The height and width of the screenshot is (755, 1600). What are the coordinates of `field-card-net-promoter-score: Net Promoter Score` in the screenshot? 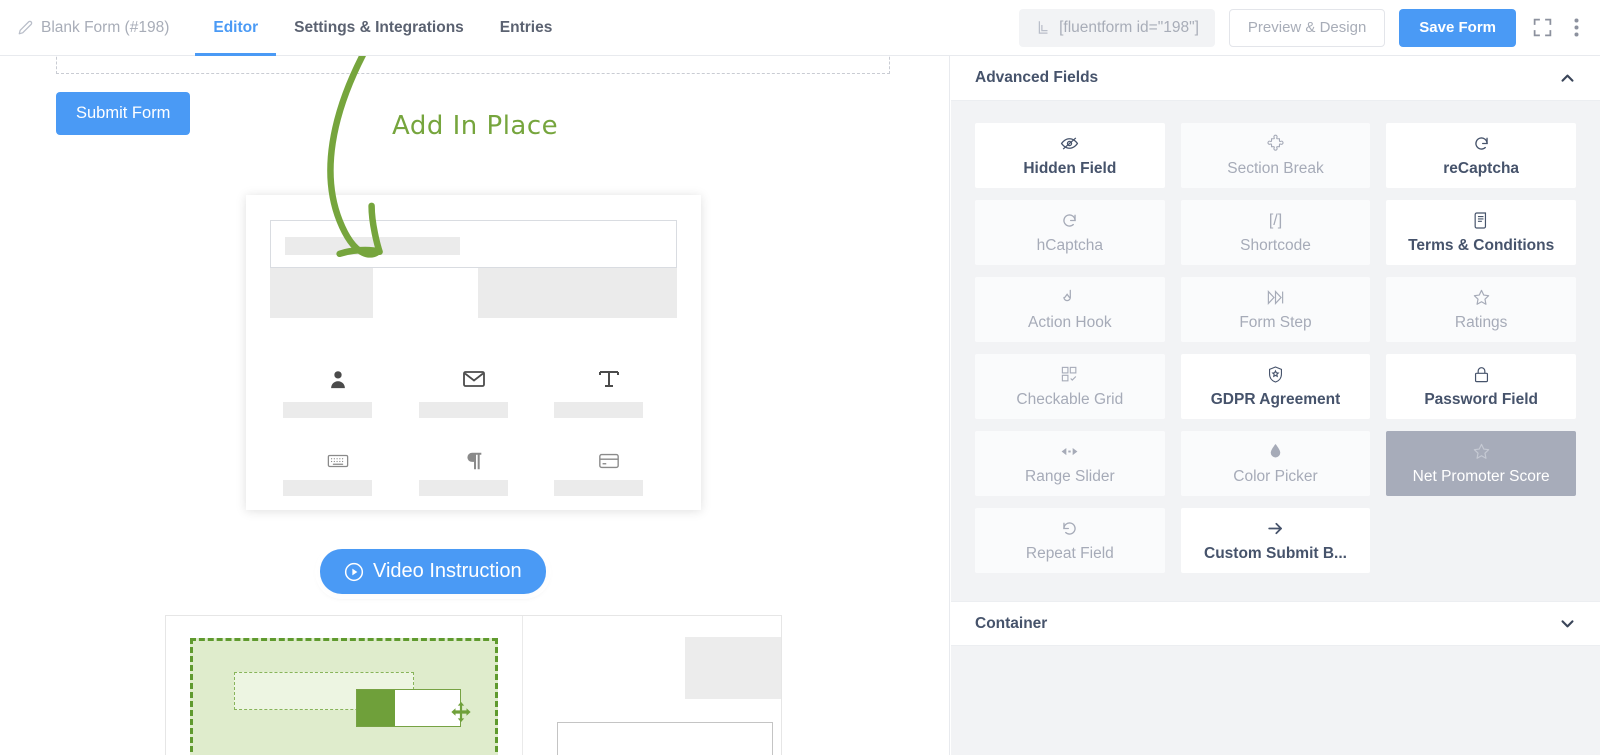 It's located at (1481, 463).